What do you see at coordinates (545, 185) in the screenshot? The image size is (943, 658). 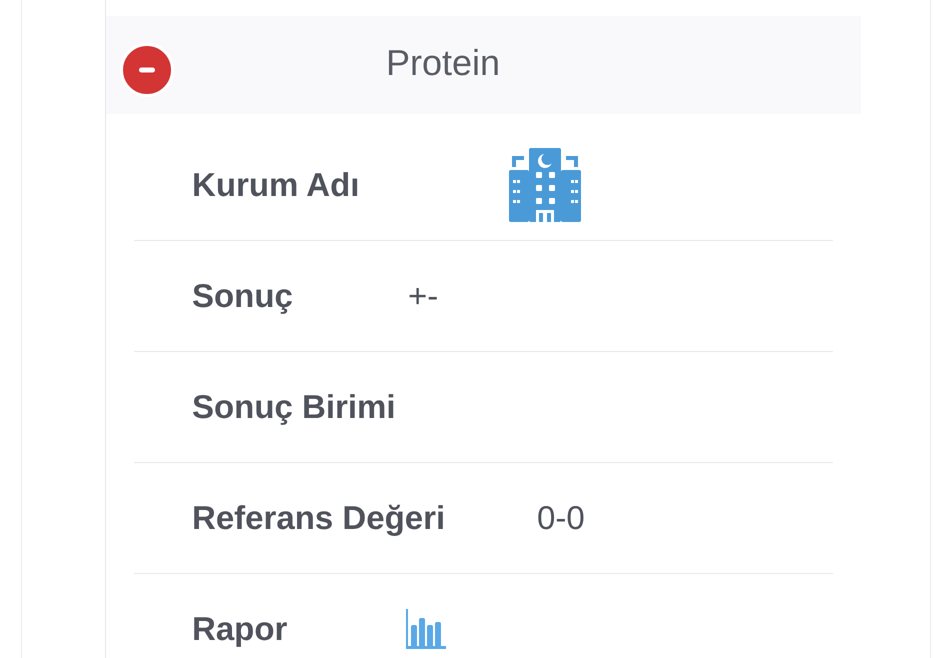 I see `hospital-building-icon` at bounding box center [545, 185].